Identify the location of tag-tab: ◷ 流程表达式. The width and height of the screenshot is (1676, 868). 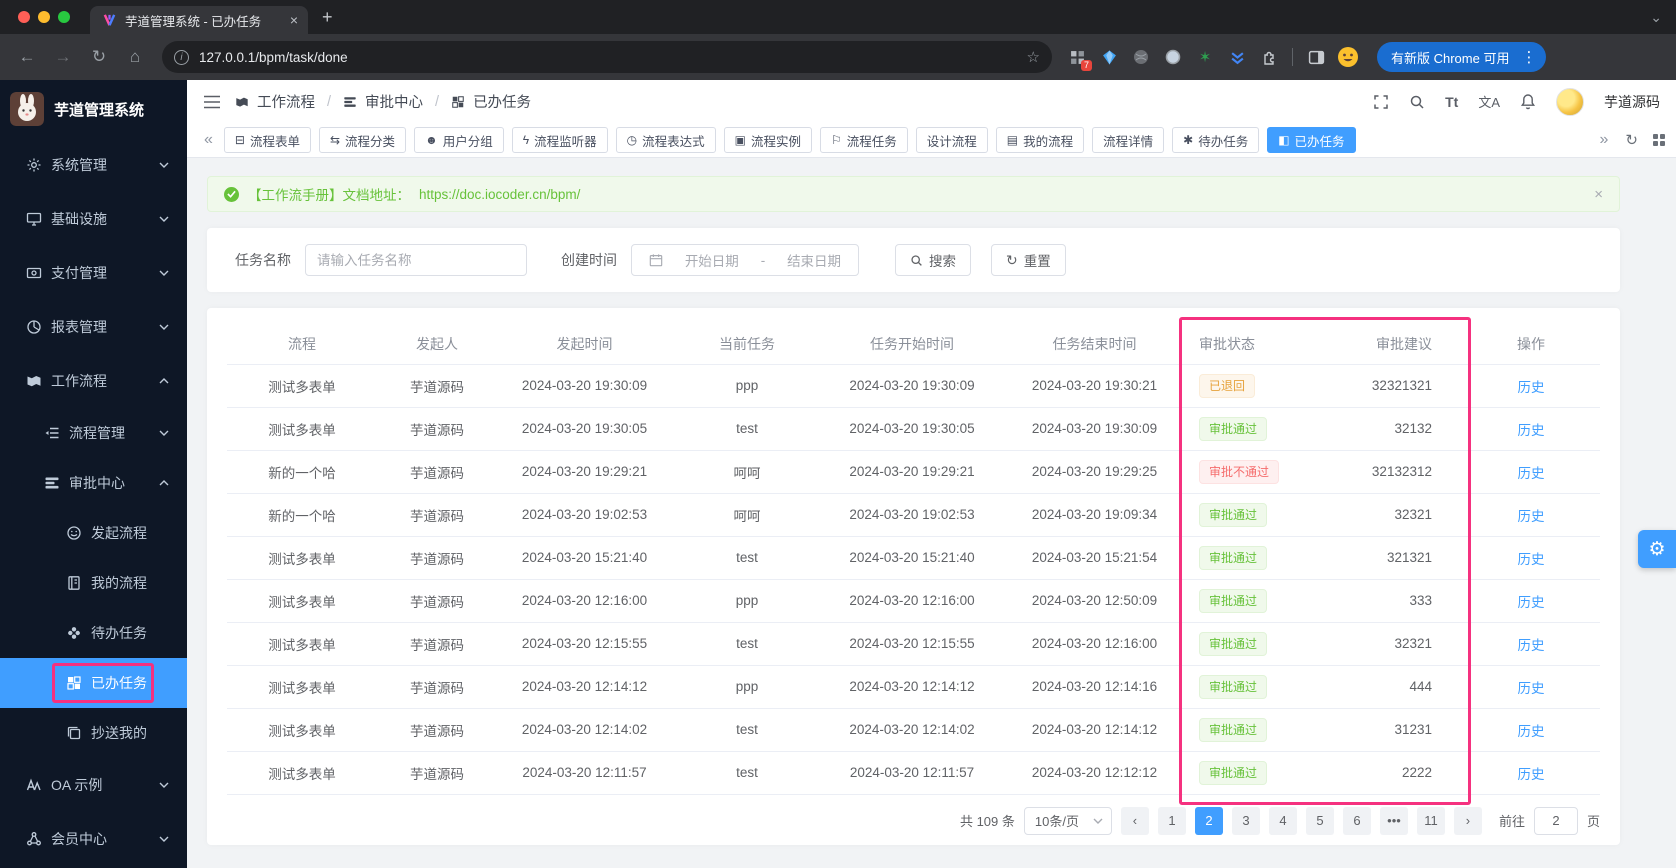
(665, 140).